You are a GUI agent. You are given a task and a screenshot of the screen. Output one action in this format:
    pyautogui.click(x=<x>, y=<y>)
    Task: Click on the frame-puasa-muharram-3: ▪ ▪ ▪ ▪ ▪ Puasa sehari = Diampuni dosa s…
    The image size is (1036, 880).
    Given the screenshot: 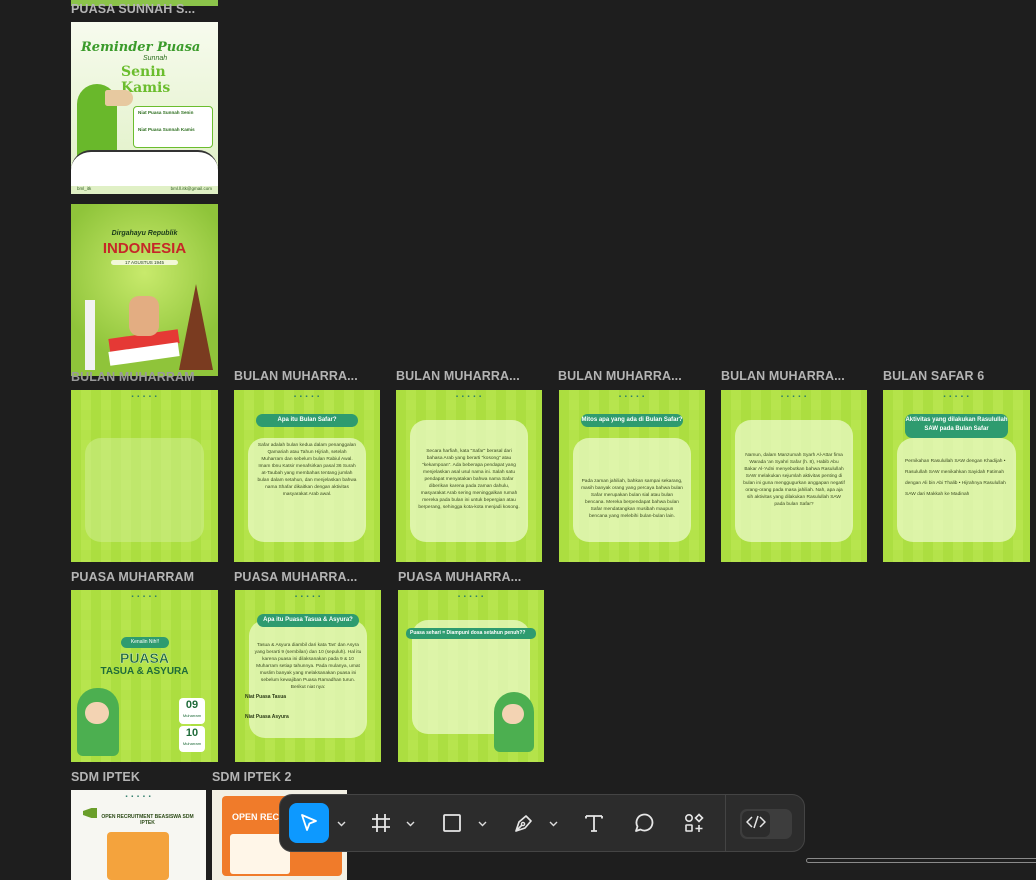 What is the action you would take?
    pyautogui.click(x=471, y=676)
    